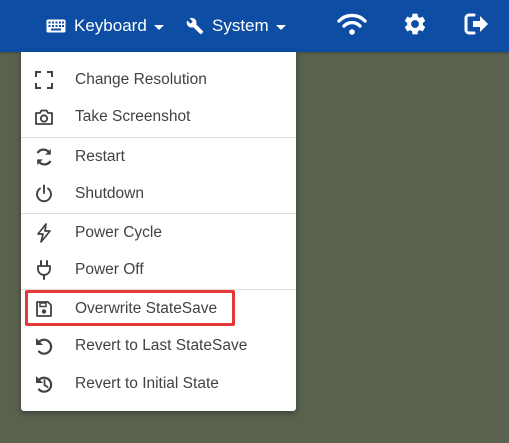 This screenshot has height=443, width=509. Describe the element at coordinates (146, 308) in the screenshot. I see `menu-item-label: Overwrite StateSave` at that location.